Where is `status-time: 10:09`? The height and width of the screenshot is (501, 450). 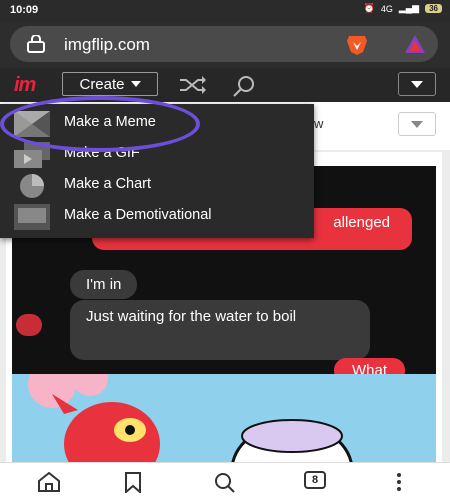 status-time: 10:09 is located at coordinates (24, 10).